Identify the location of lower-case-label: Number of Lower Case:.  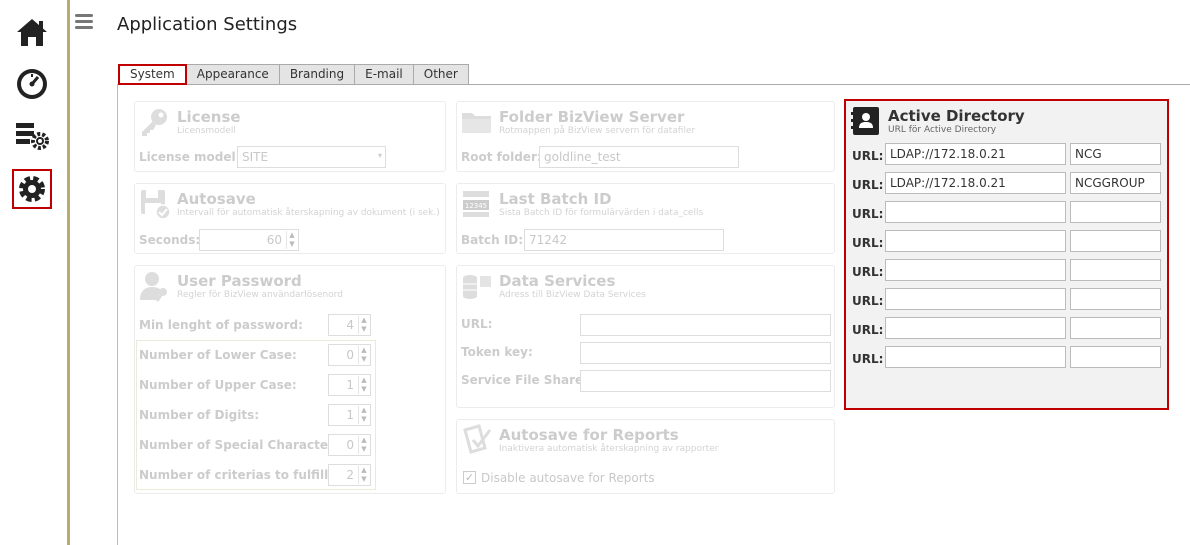
(218, 355).